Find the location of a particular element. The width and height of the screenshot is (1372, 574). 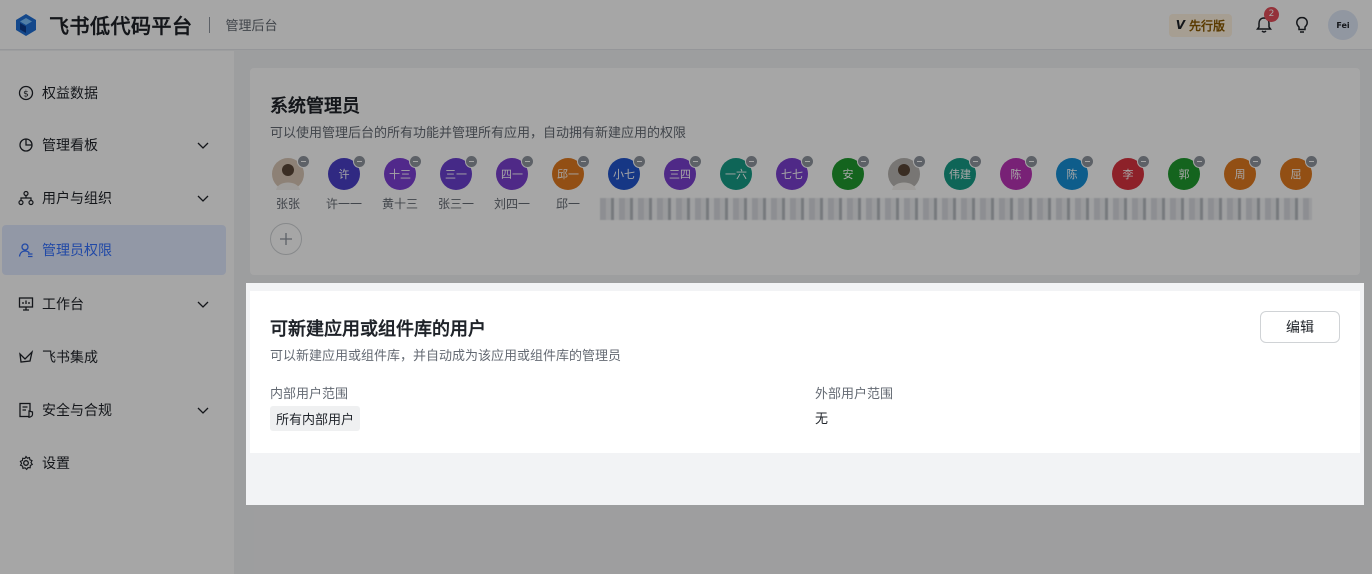

internal-scope-label: 内部用户范围 is located at coordinates (309, 394).